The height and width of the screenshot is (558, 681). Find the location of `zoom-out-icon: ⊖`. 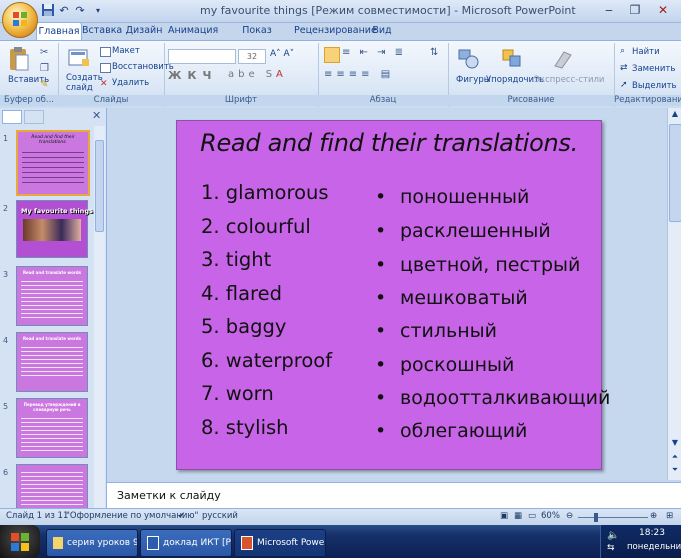

zoom-out-icon: ⊖ is located at coordinates (569, 516).